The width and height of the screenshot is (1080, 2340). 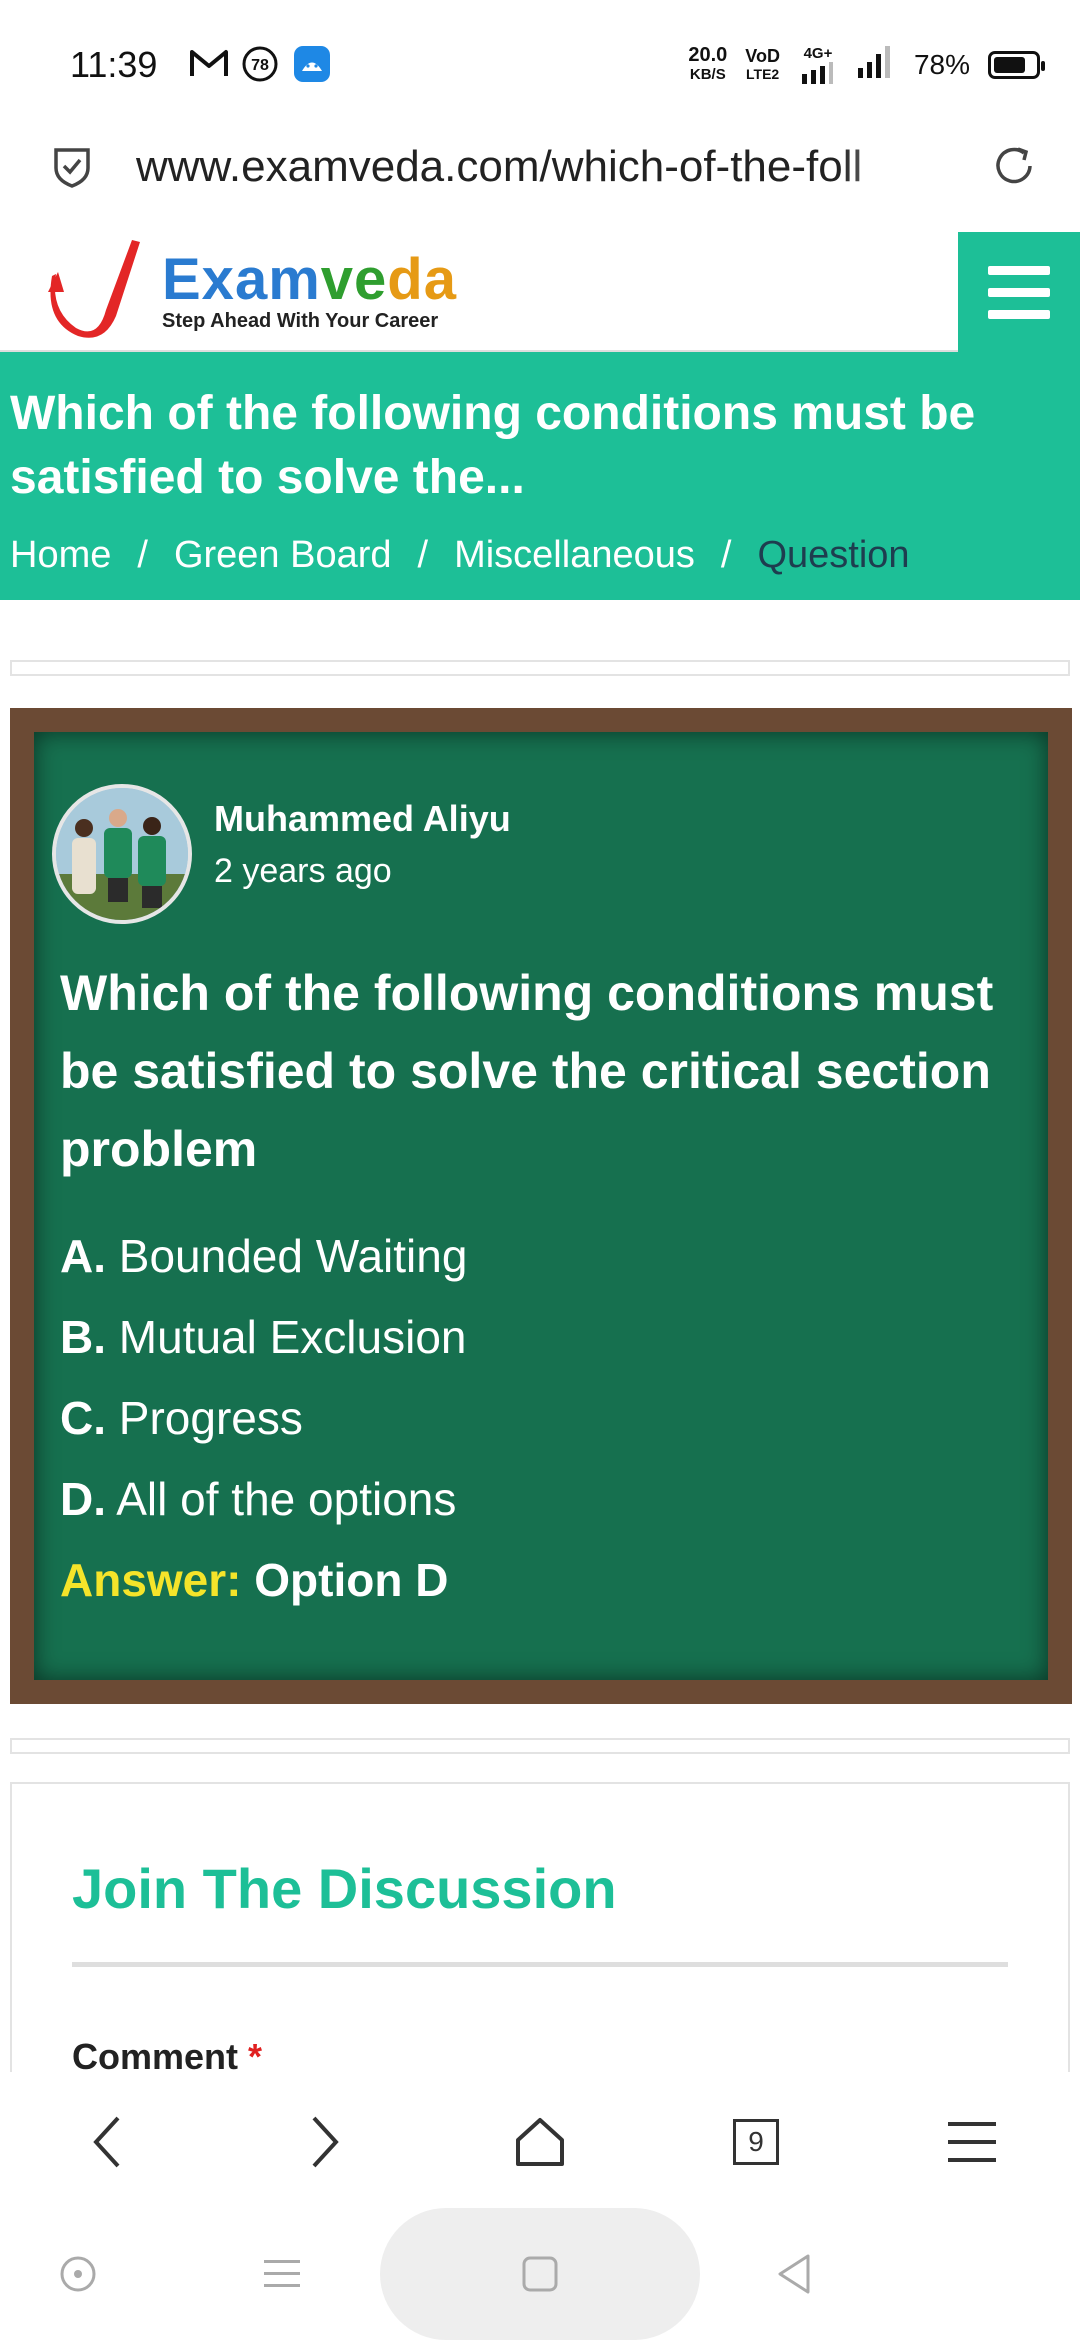 I want to click on clock: 11:39, so click(x=114, y=64).